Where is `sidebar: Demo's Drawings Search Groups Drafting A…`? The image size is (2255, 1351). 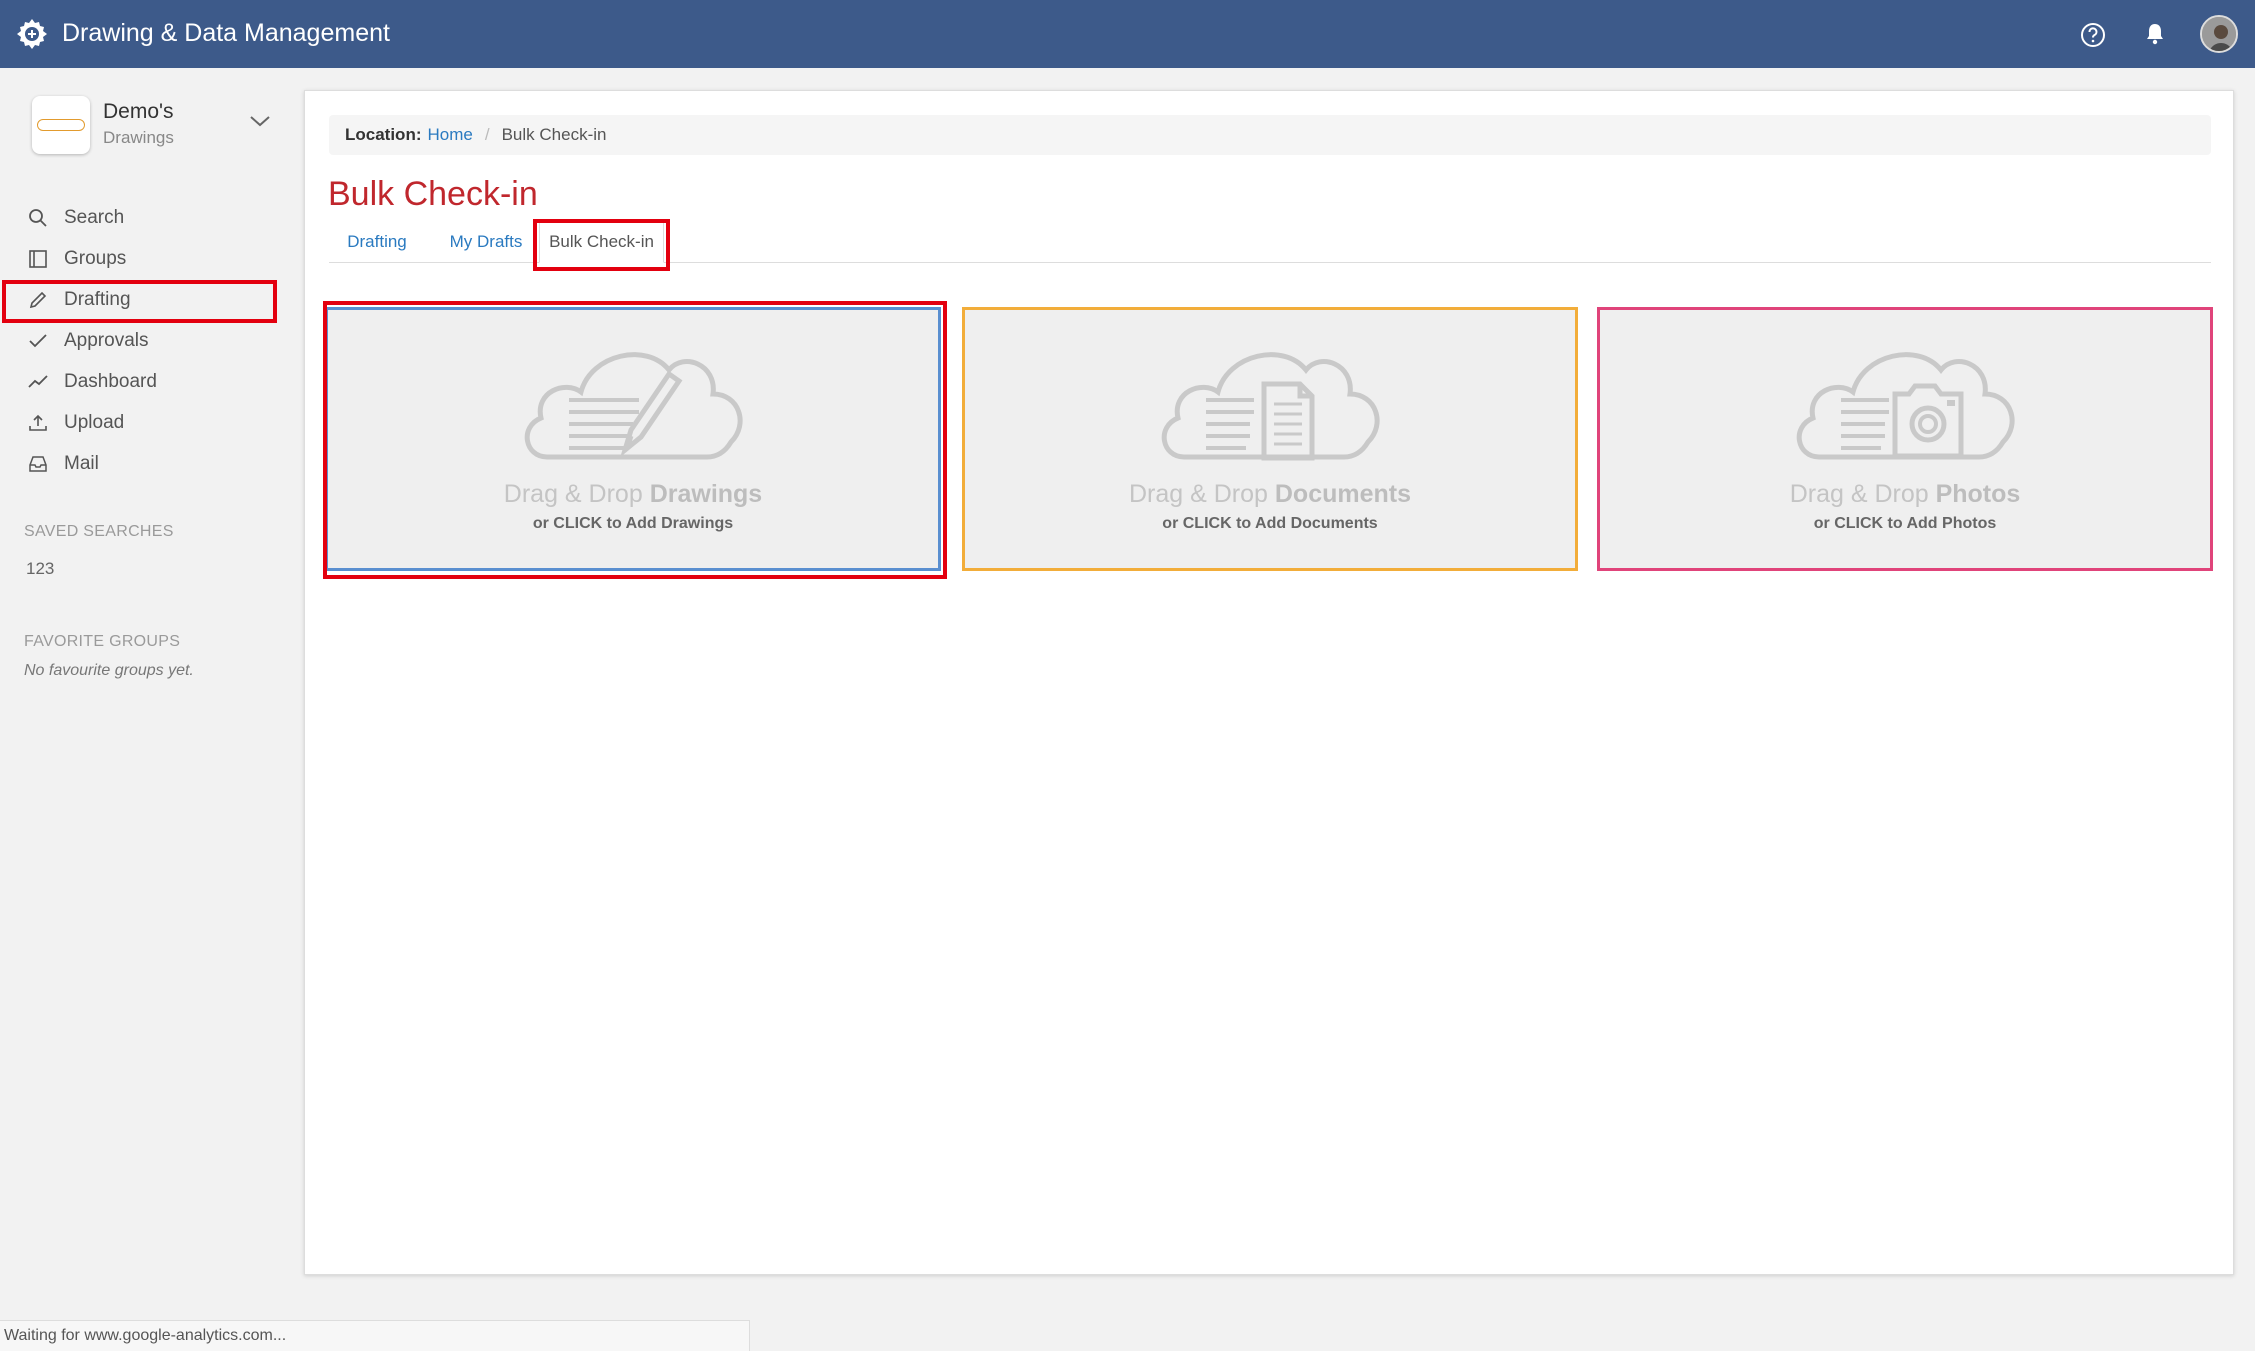
sidebar: Demo's Drawings Search Groups Drafting A… is located at coordinates (150, 694).